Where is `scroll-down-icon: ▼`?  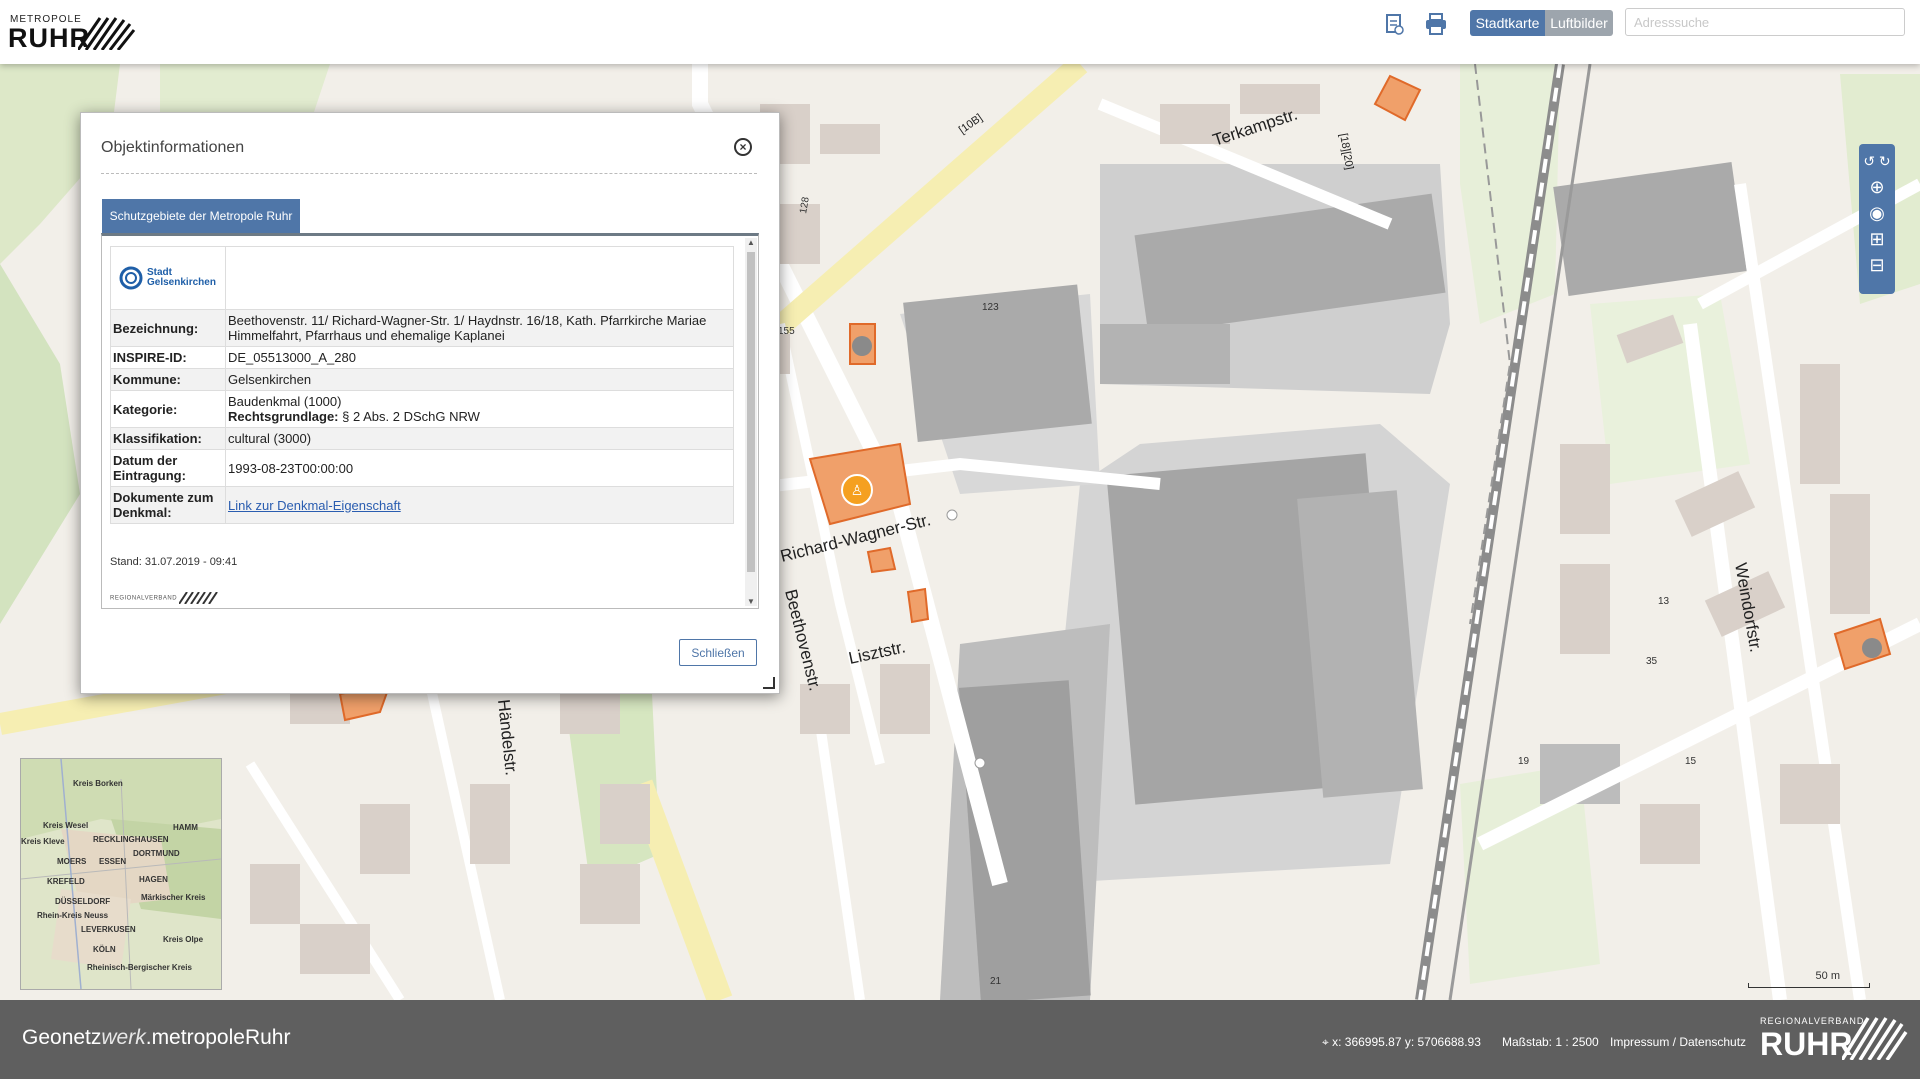
scroll-down-icon: ▼ is located at coordinates (751, 601).